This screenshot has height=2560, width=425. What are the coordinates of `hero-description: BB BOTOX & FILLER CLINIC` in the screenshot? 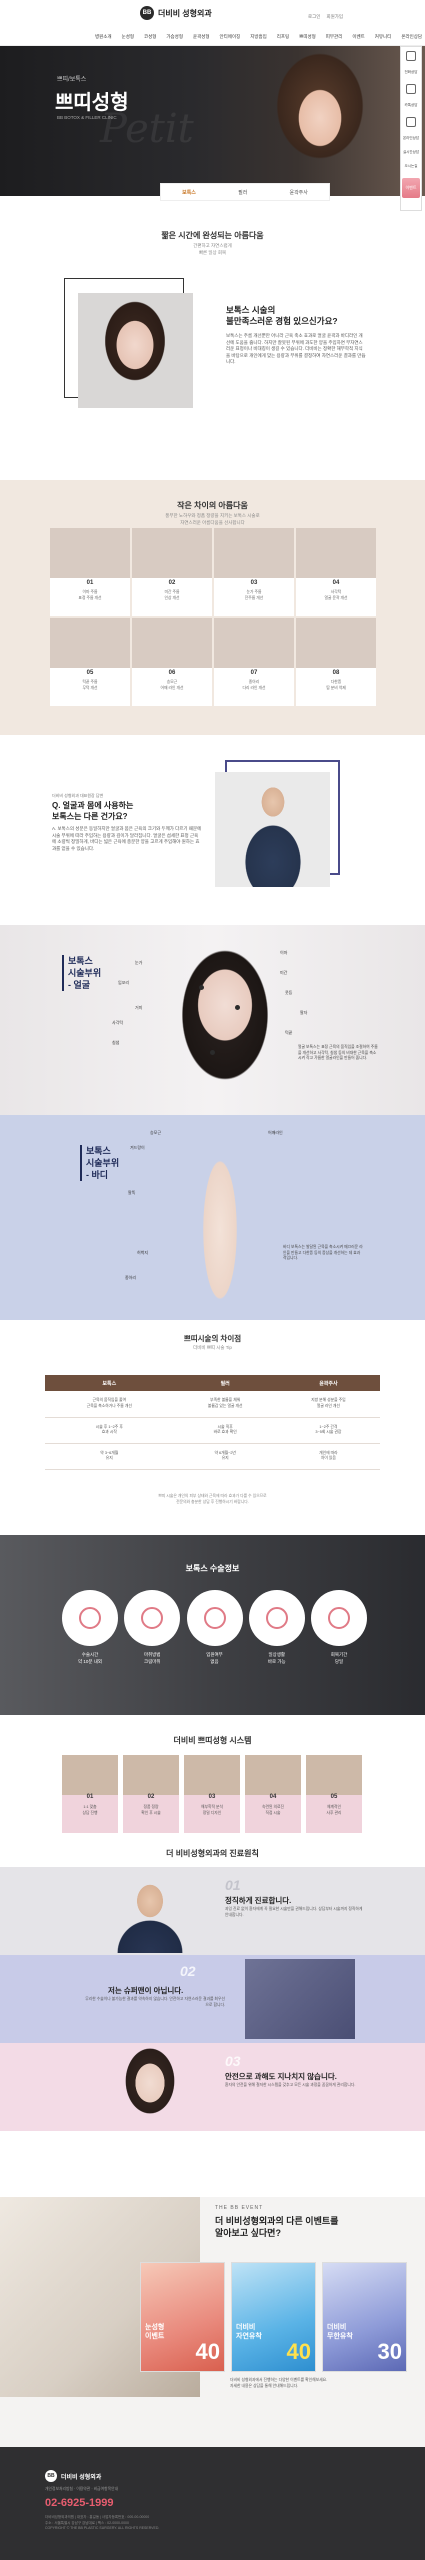 It's located at (87, 117).